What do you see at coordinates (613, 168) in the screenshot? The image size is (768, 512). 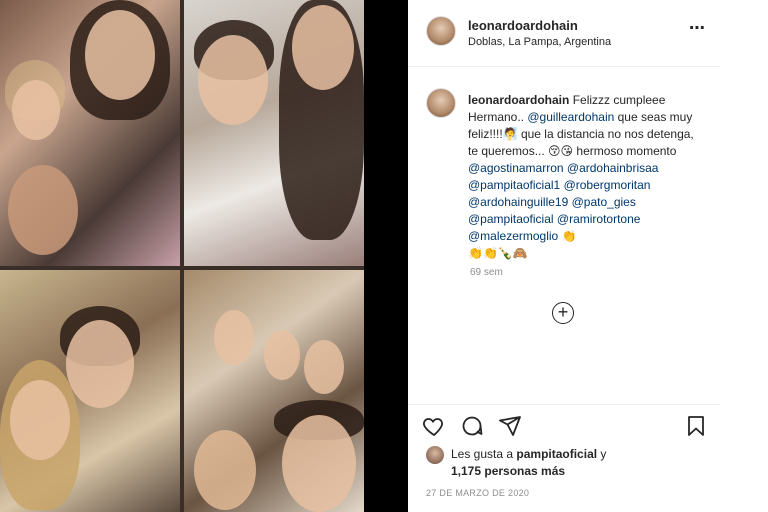 I see `mention-link: @ardohainbrisaa` at bounding box center [613, 168].